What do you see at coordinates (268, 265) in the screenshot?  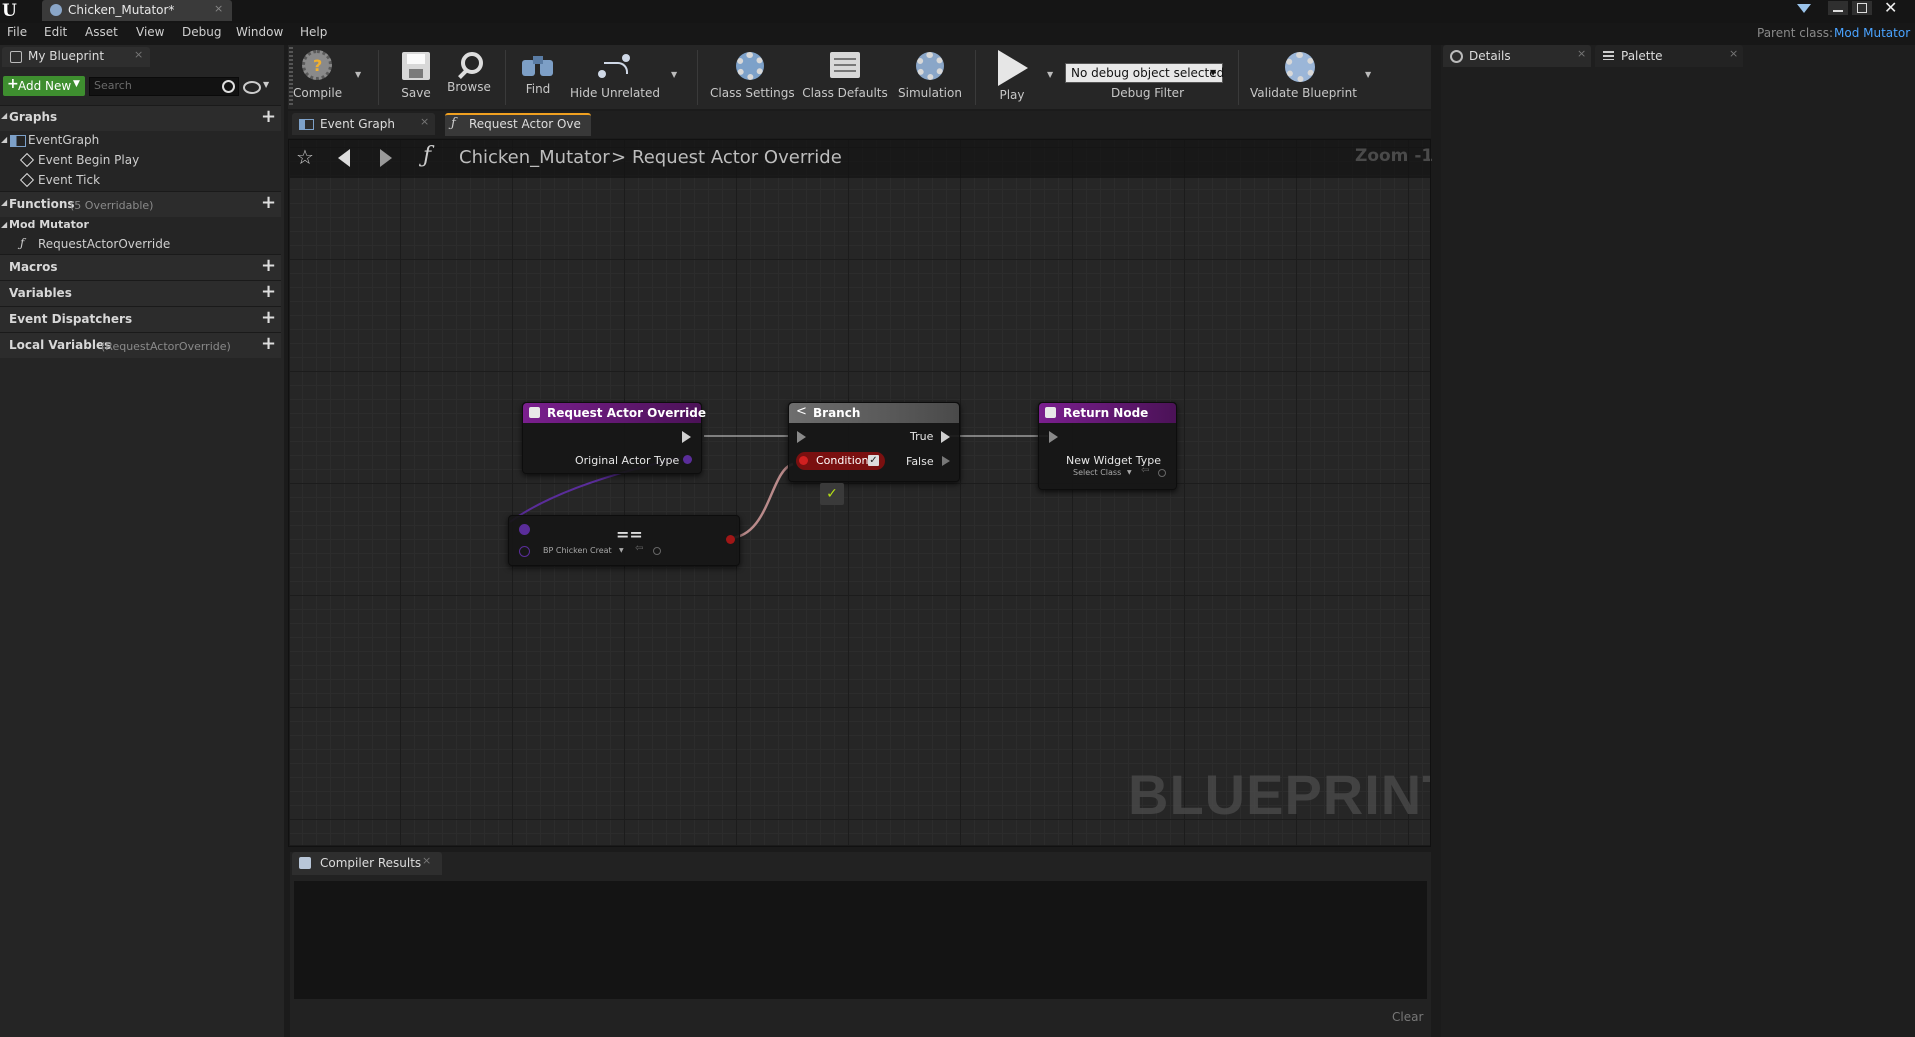 I see `add-macro-icon: +` at bounding box center [268, 265].